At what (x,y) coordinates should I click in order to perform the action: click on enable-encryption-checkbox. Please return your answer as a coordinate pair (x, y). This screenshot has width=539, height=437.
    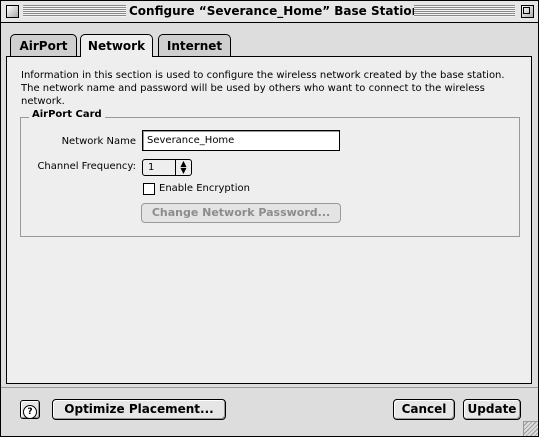
    Looking at the image, I should click on (149, 189).